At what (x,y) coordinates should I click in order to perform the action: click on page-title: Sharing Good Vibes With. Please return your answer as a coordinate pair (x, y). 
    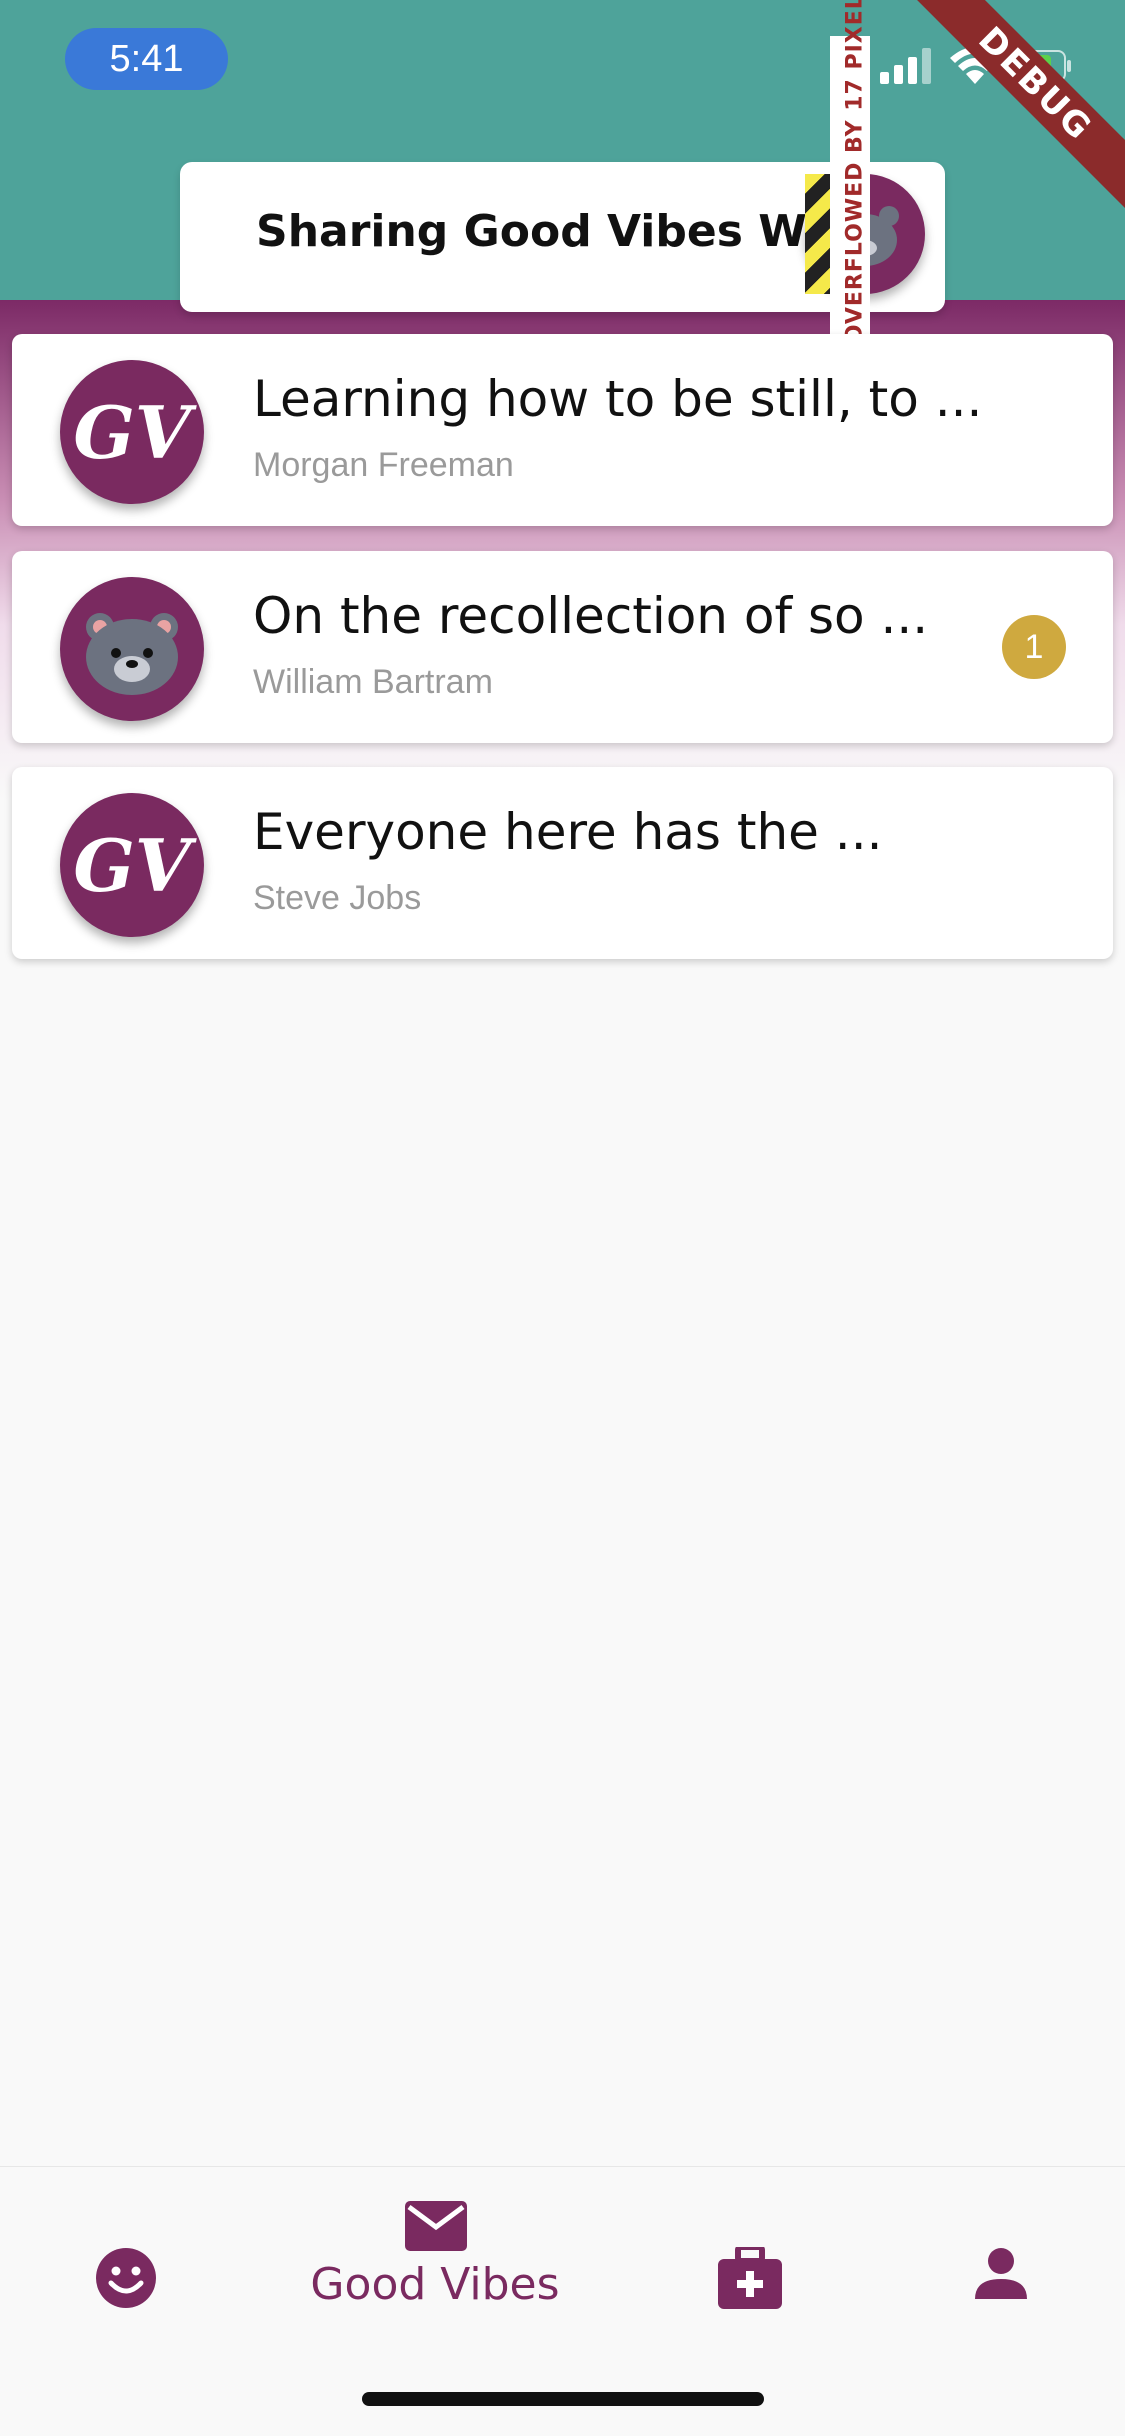
    Looking at the image, I should click on (565, 231).